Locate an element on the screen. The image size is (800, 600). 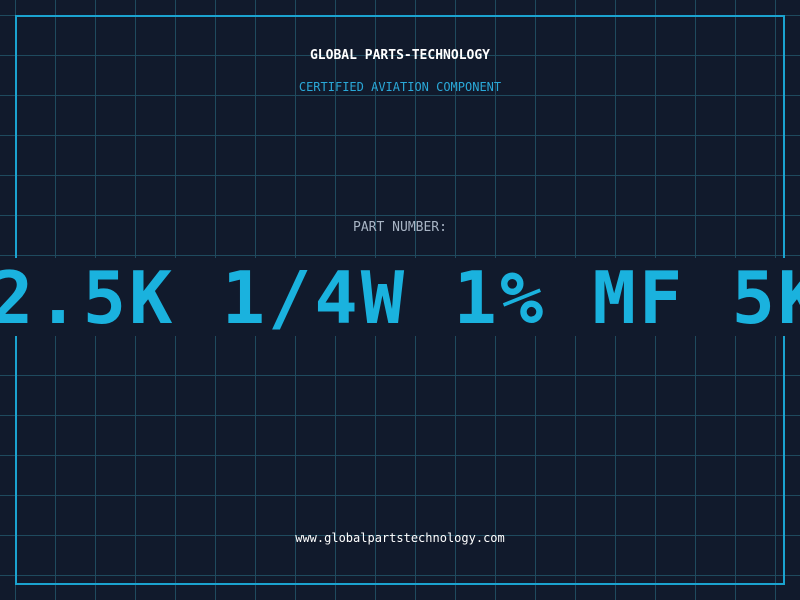
certification-tagline: CERTIFIED AVIATION COMPONENT is located at coordinates (400, 87).